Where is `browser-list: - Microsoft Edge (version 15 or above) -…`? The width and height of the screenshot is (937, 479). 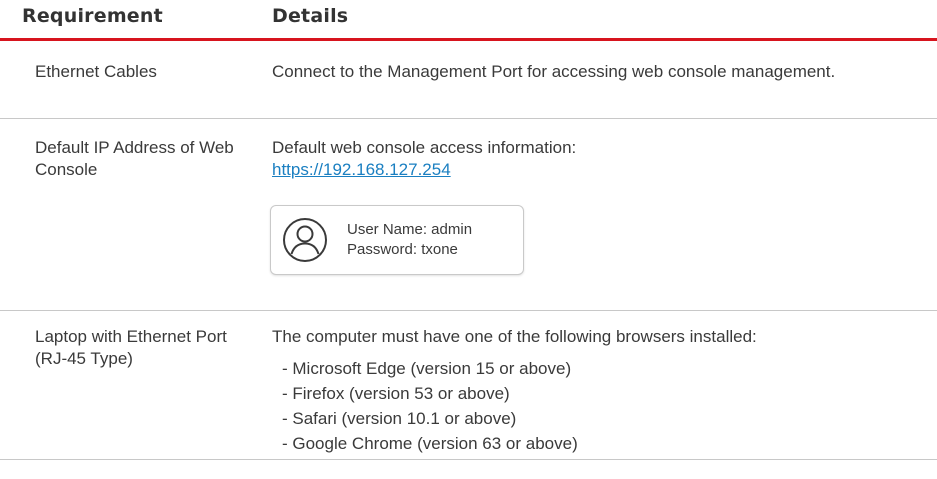
browser-list: - Microsoft Edge (version 15 or above) -… is located at coordinates (592, 406).